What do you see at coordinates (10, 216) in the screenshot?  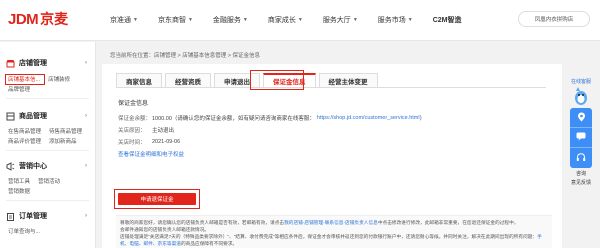 I see `clipboard-icon` at bounding box center [10, 216].